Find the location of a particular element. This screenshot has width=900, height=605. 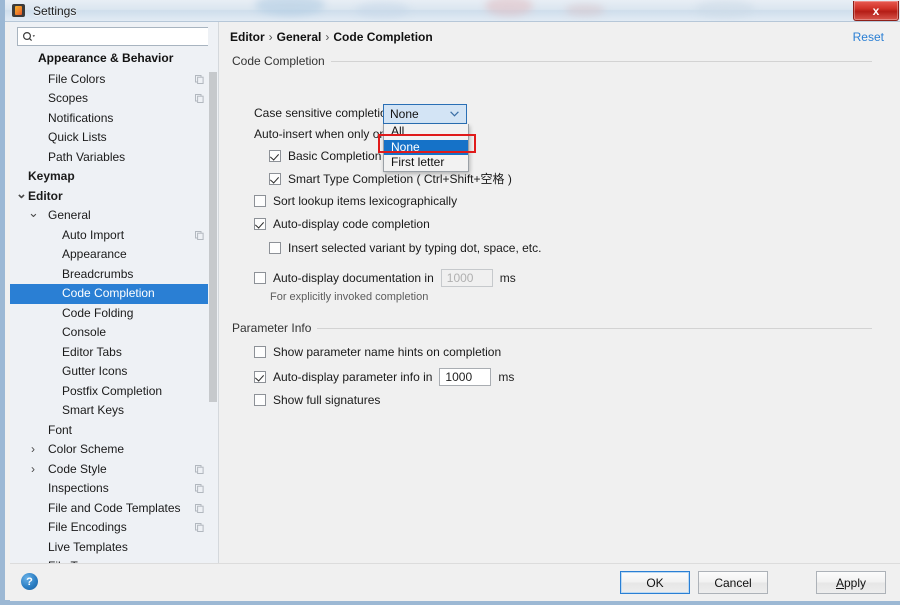

sidebar-item-quick-lists: Quick Lists is located at coordinates (114, 138).